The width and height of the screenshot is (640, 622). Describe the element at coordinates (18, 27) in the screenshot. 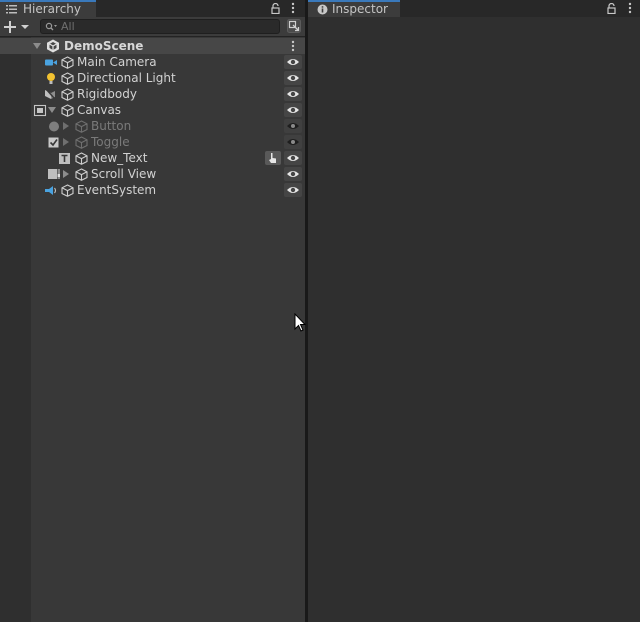

I see `add-dropdown-button` at that location.